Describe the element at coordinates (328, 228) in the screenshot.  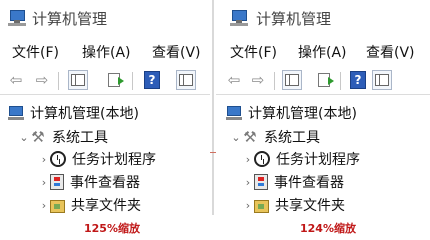
I see `caption-124-scaling: 124%缩放` at that location.